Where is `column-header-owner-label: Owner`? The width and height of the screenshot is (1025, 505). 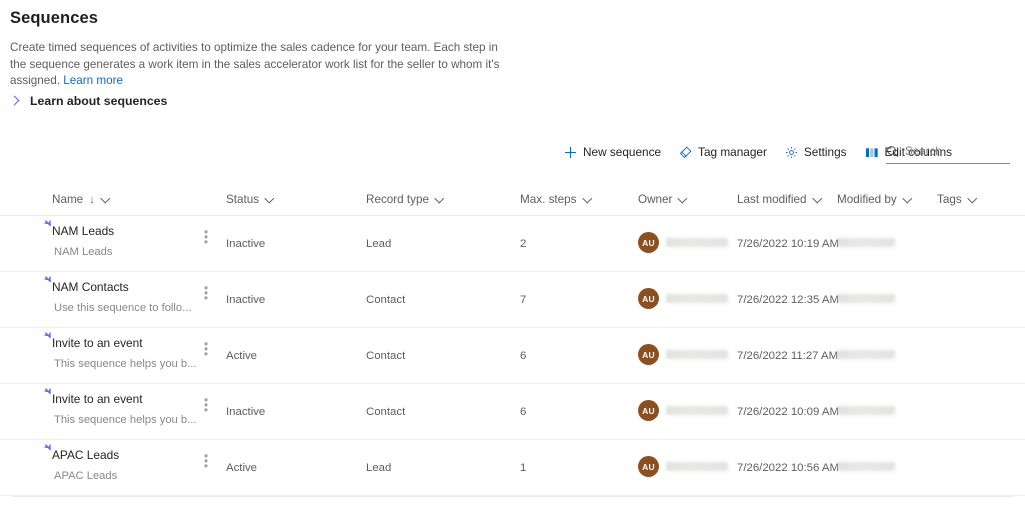 column-header-owner-label: Owner is located at coordinates (655, 199).